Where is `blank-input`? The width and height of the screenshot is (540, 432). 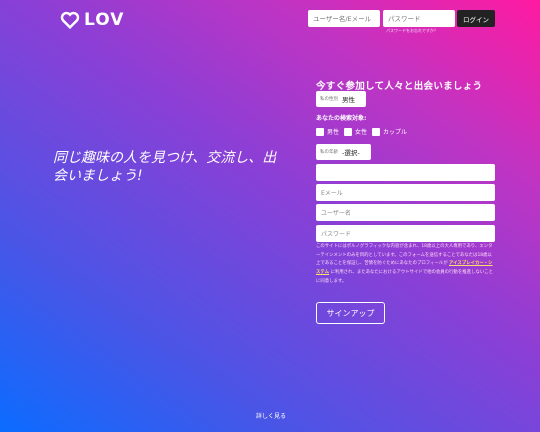
blank-input is located at coordinates (405, 172).